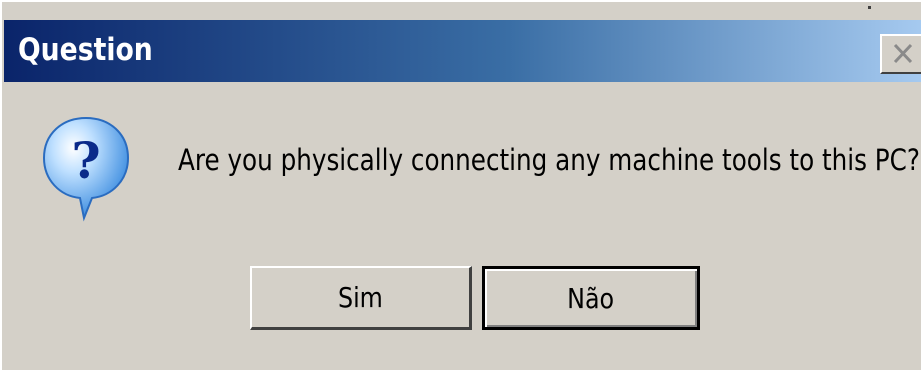 The width and height of the screenshot is (921, 370). I want to click on no-button: Não, so click(591, 298).